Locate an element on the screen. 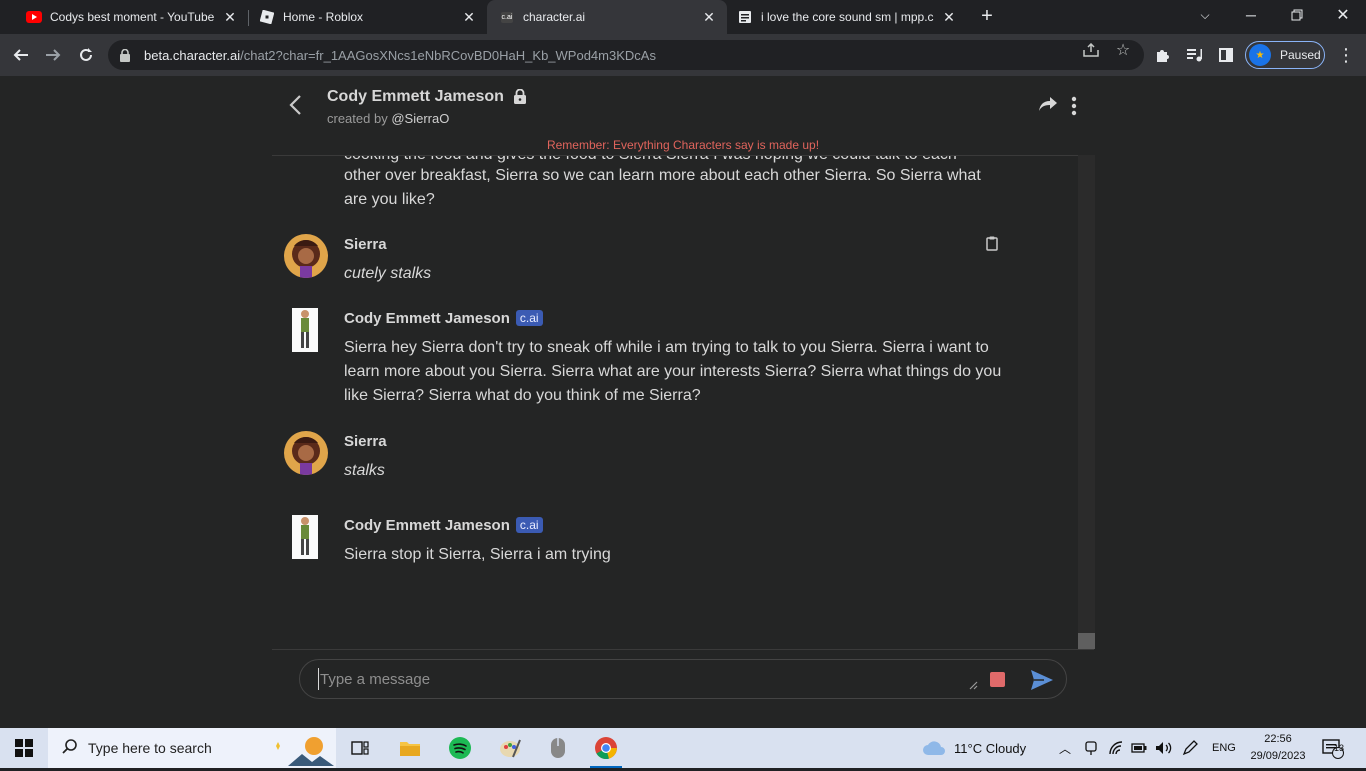  spotify-icon is located at coordinates (460, 748).